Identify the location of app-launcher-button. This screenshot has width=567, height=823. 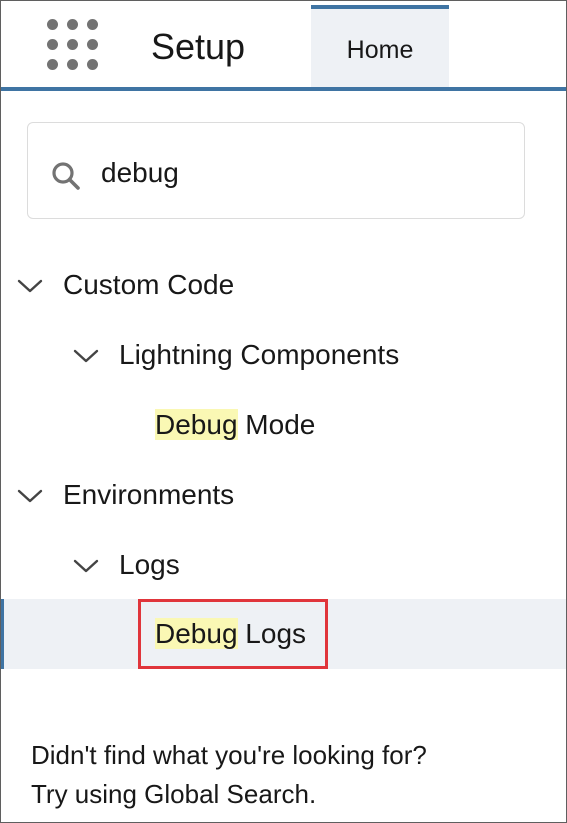
(74, 46).